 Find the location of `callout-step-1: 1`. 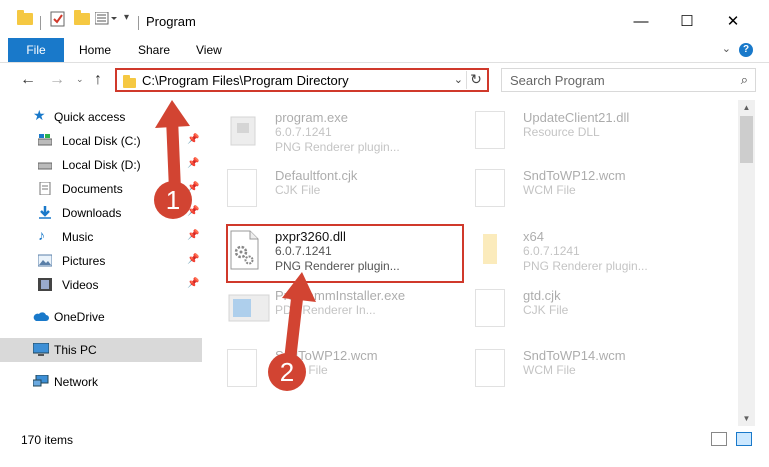

callout-step-1: 1 is located at coordinates (173, 200).